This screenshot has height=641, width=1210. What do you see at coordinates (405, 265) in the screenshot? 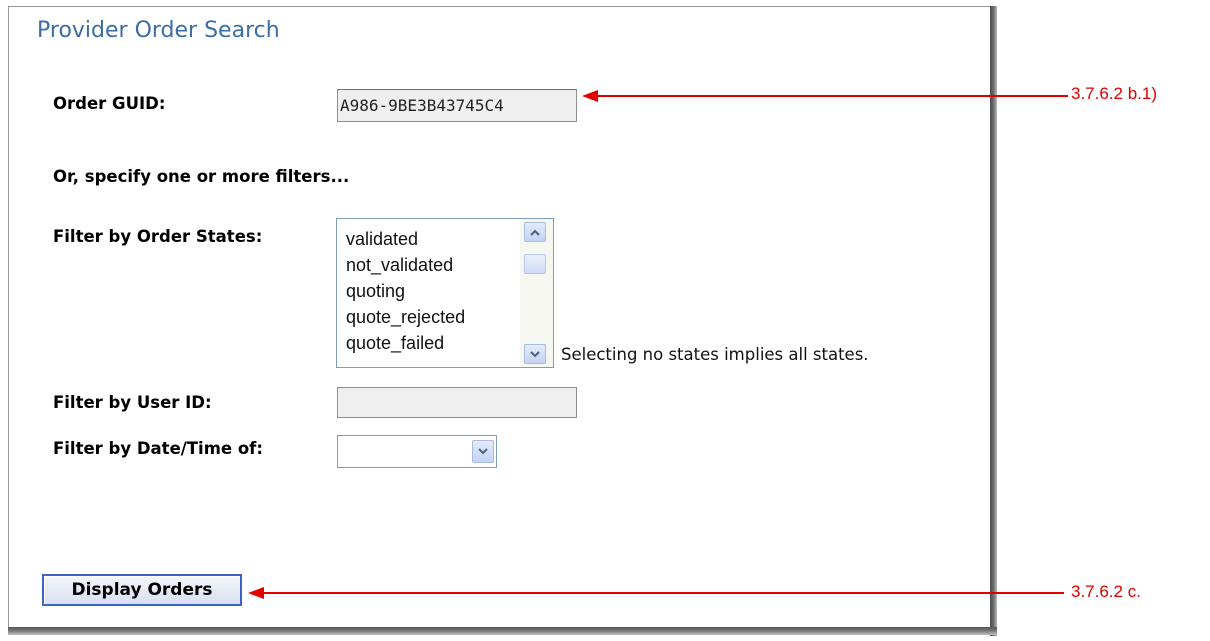
I see `order-state-option: not_validated` at bounding box center [405, 265].